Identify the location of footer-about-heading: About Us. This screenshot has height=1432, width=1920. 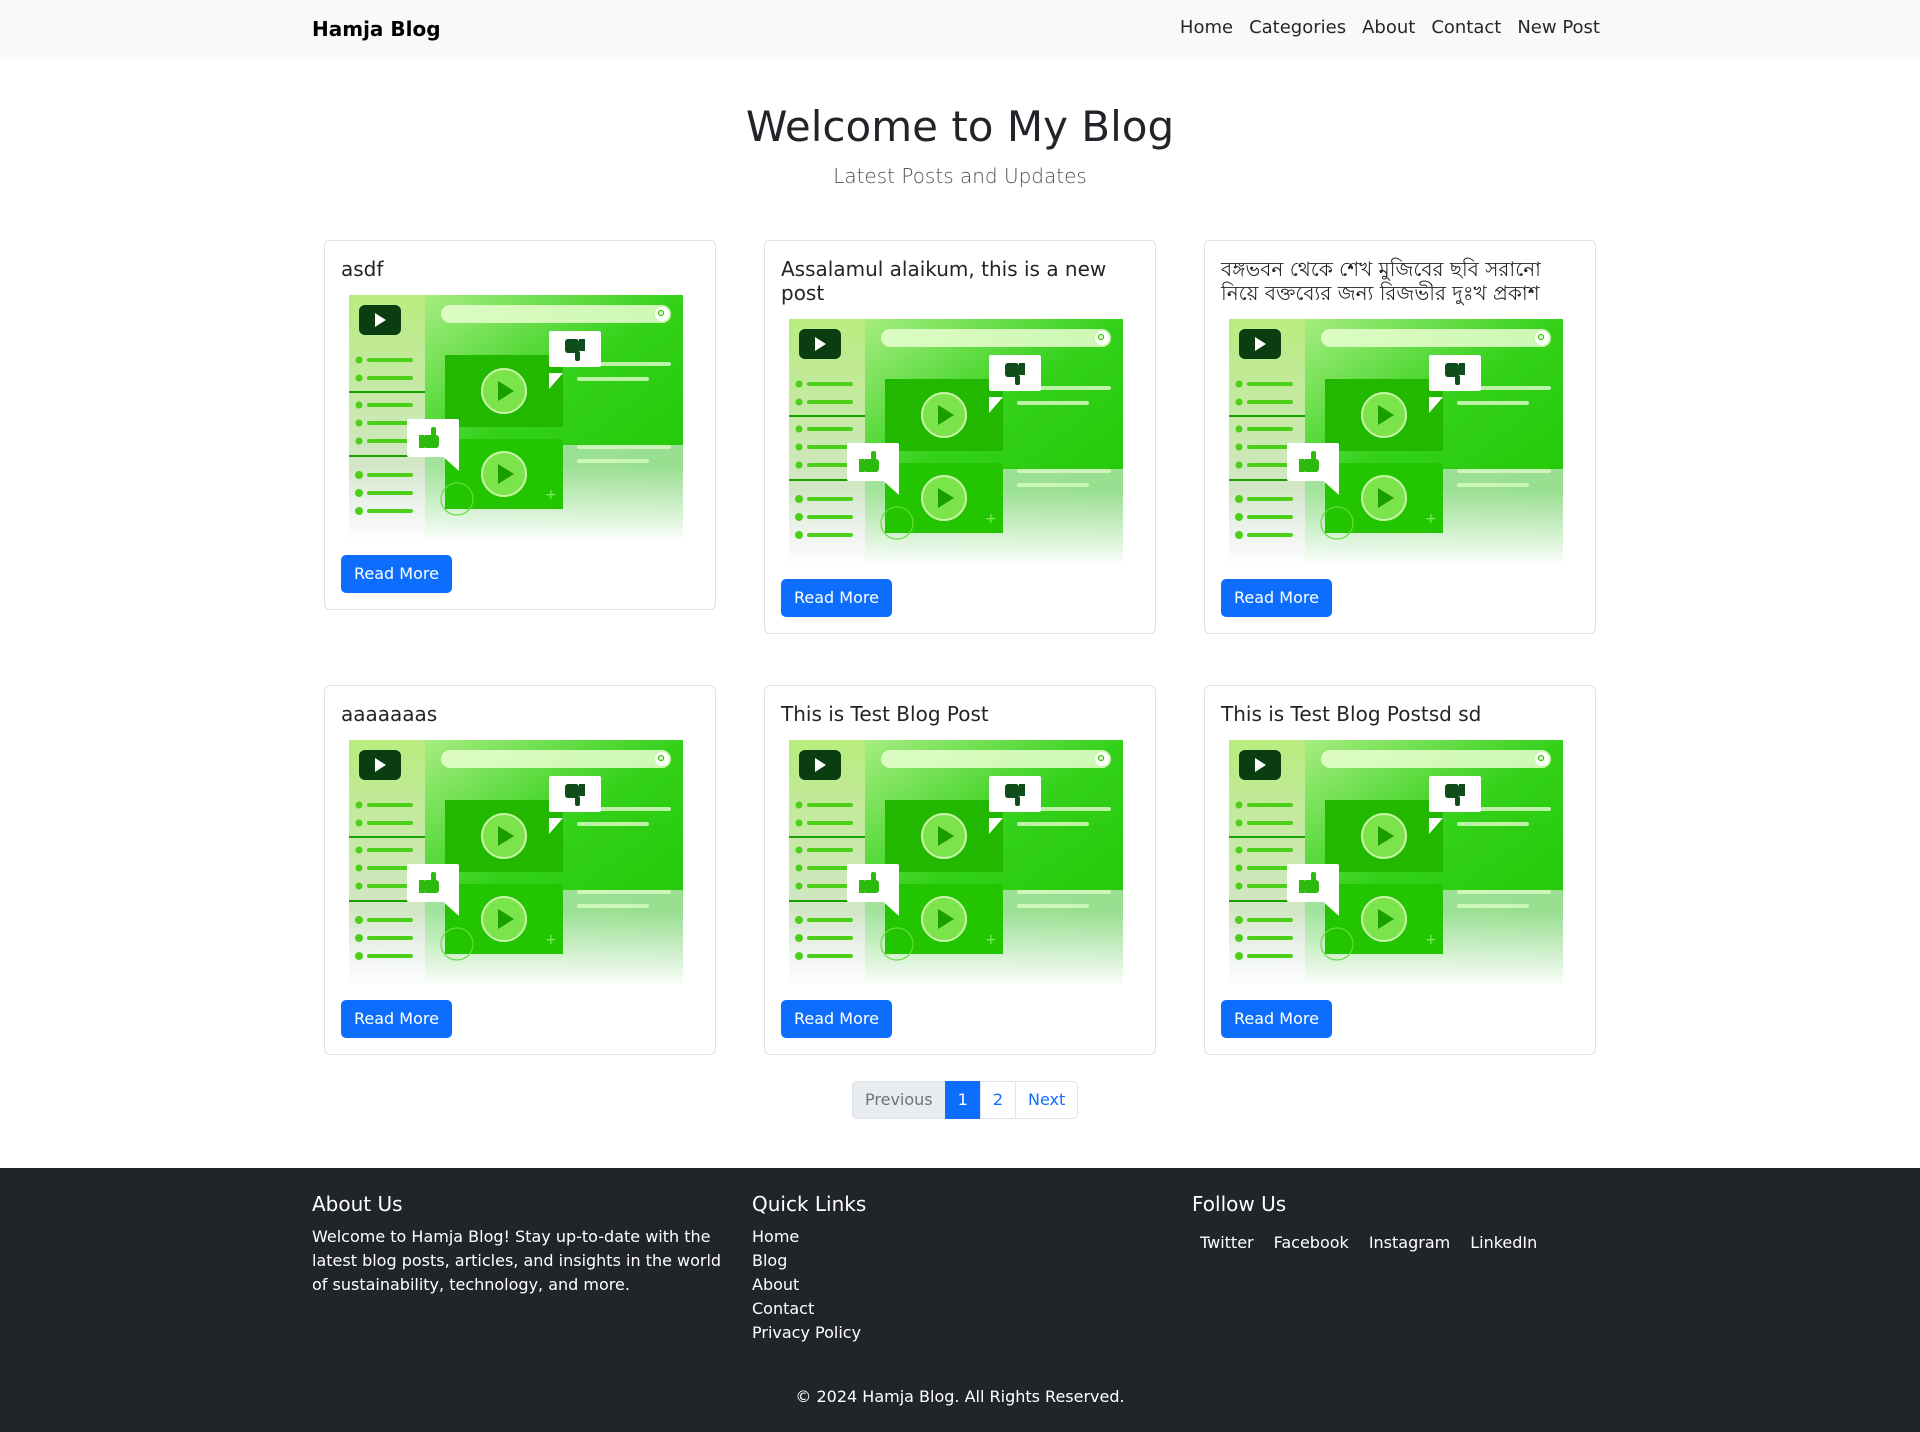
(357, 1204).